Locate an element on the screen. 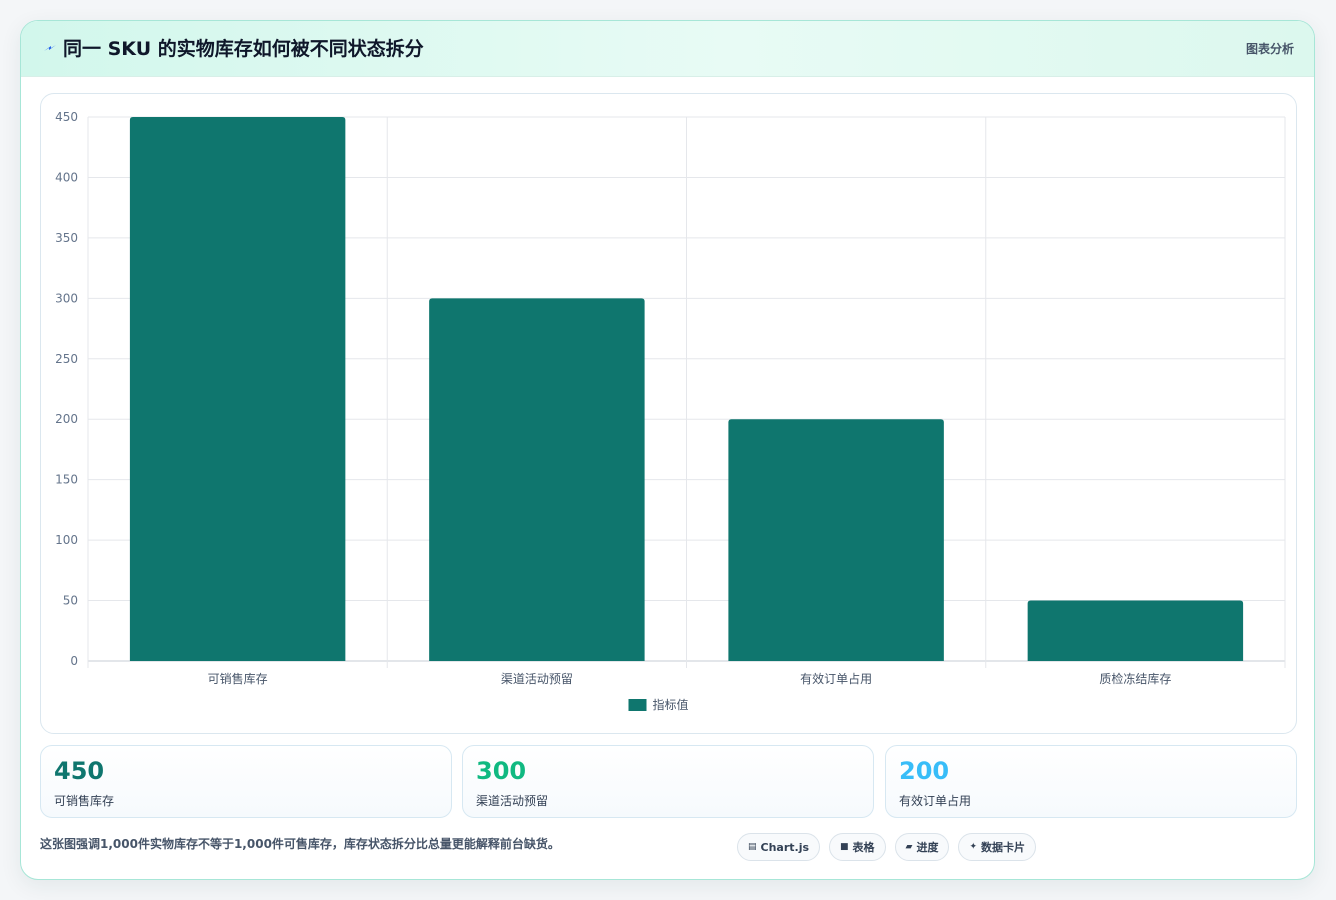 Image resolution: width=1336 pixels, height=900 pixels. stat-value: 200 is located at coordinates (924, 771).